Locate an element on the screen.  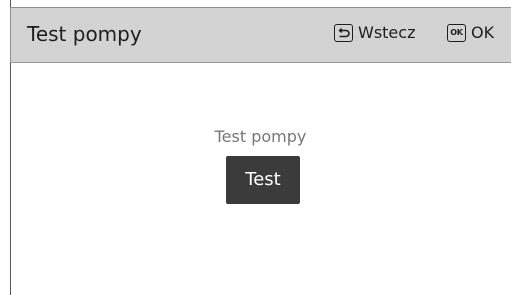
ok-key-icon: OK is located at coordinates (456, 33).